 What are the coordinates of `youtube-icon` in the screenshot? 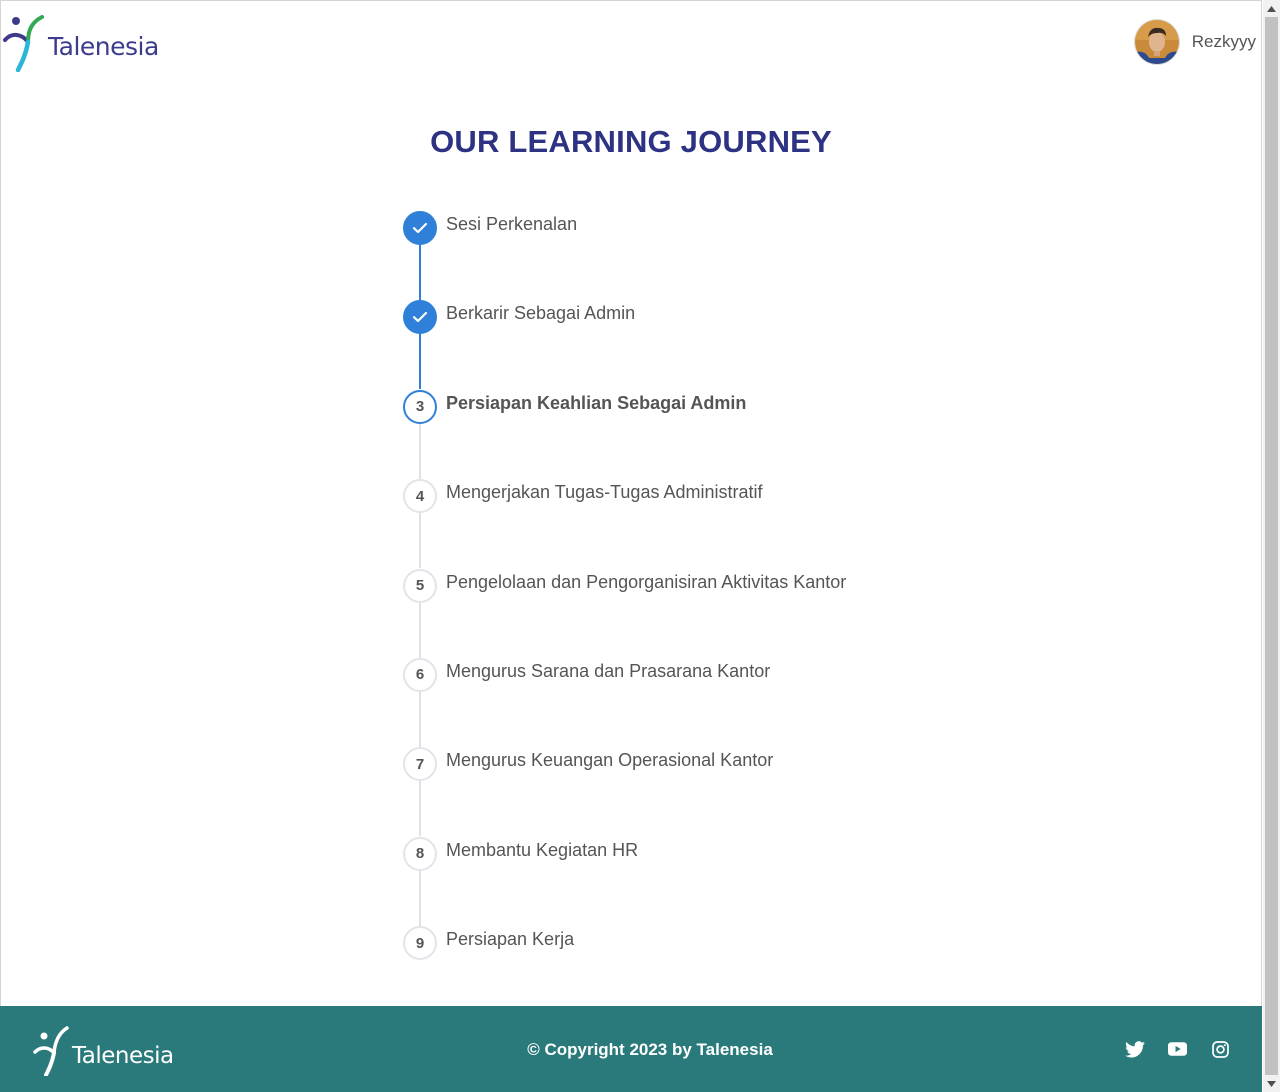 It's located at (1177, 1049).